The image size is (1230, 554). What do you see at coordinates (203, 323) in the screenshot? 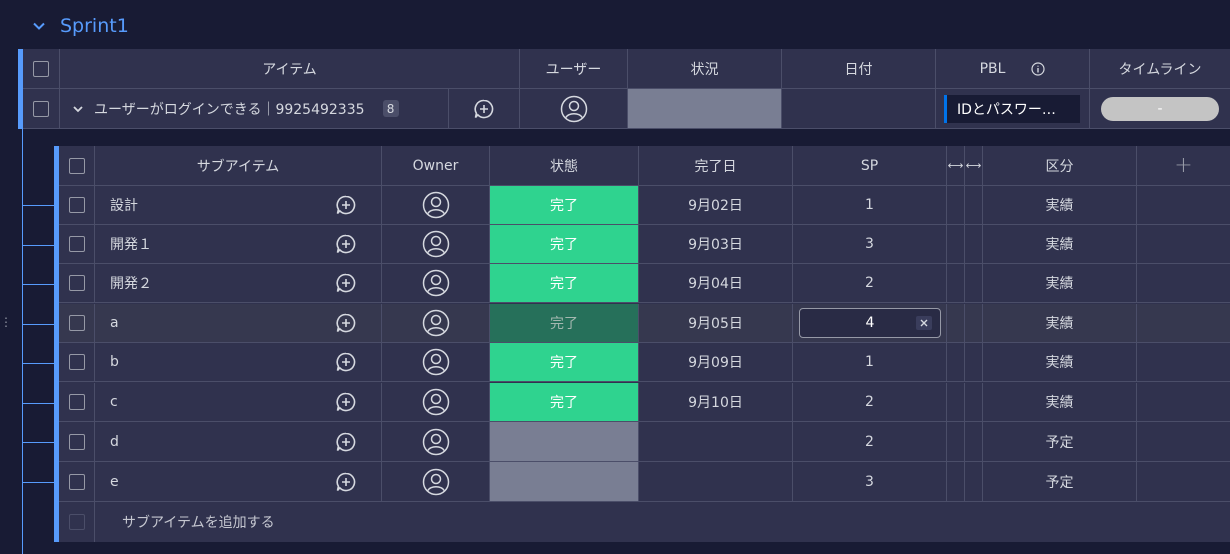
I see `subitem-name: a` at bounding box center [203, 323].